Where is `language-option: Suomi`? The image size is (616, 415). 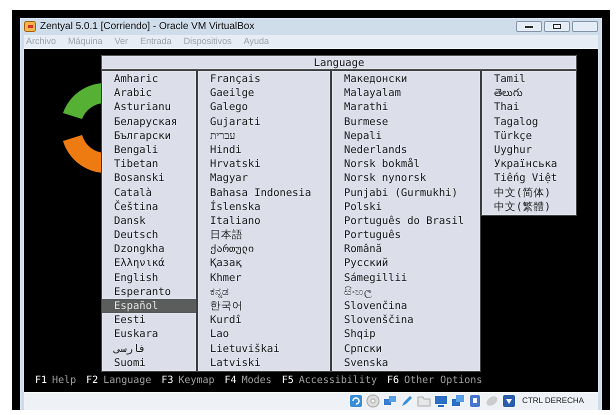
language-option: Suomi is located at coordinates (149, 363).